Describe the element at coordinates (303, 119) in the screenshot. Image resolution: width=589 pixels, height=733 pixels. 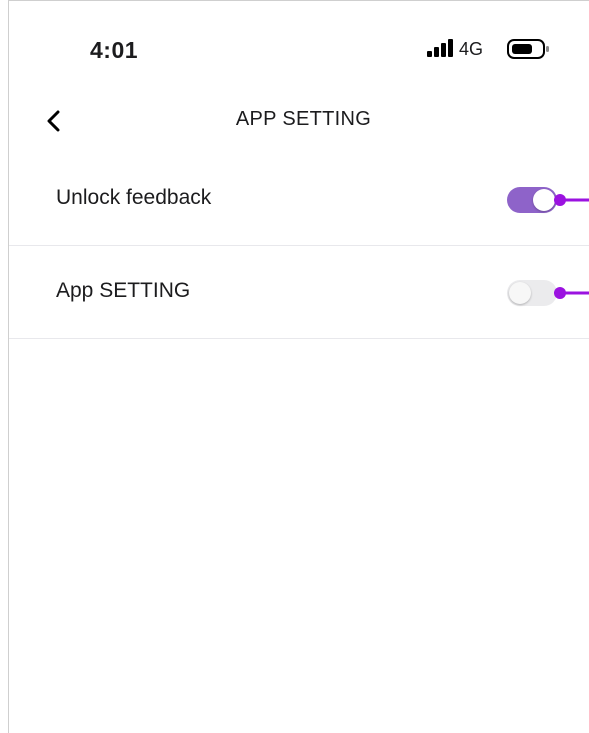
I see `page-title: APP SETTING` at that location.